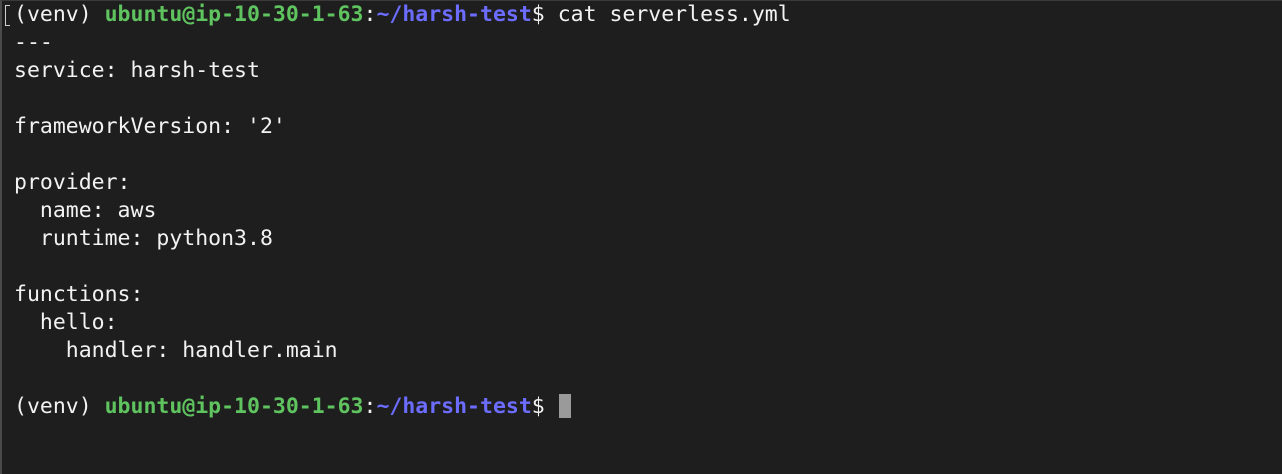 This screenshot has height=474, width=1282. Describe the element at coordinates (66, 322) in the screenshot. I see `output-line: hello:` at that location.